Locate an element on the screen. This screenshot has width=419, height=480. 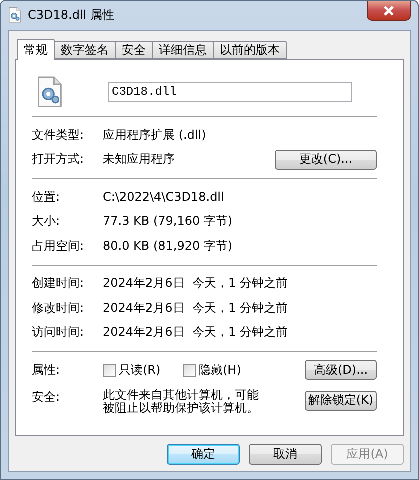
close-icon is located at coordinates (389, 11).